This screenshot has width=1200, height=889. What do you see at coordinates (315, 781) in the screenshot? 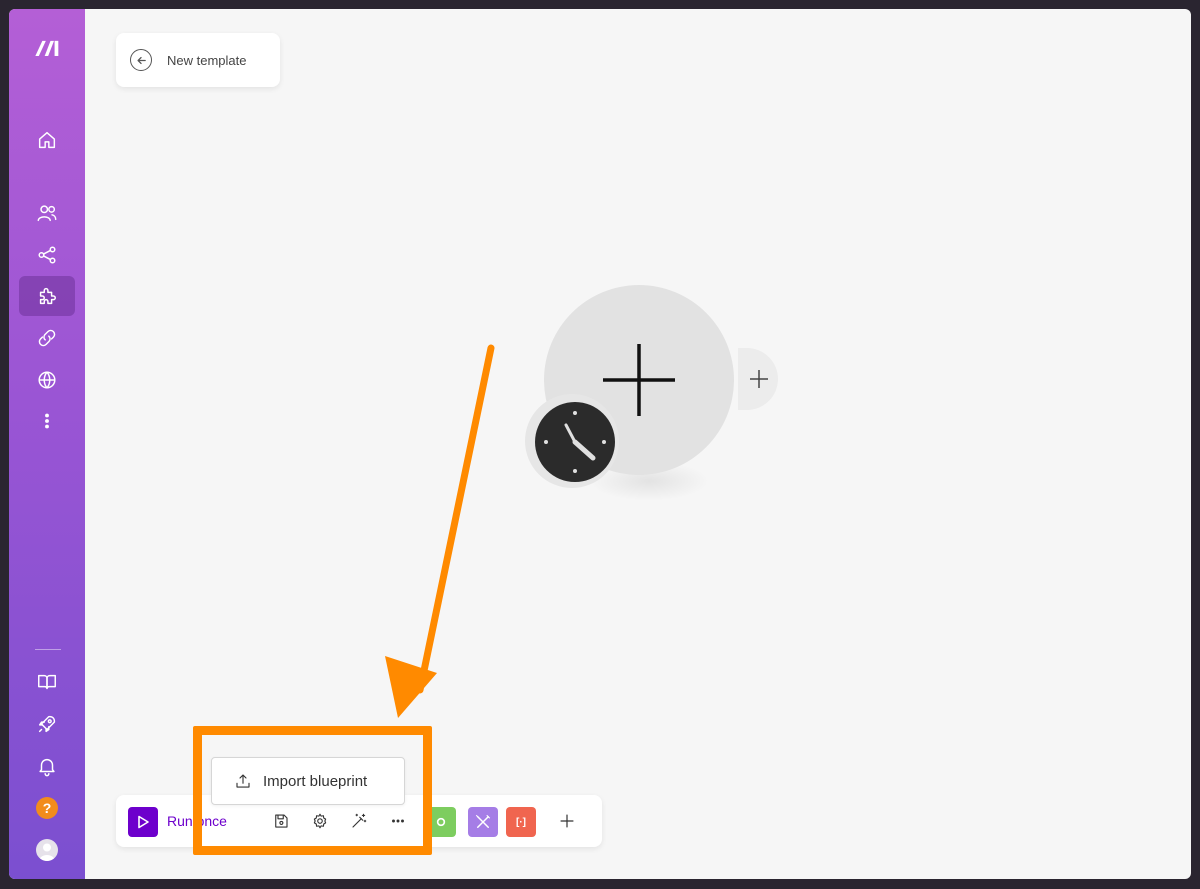
I see `import-blueprint-label: Import blueprint` at bounding box center [315, 781].